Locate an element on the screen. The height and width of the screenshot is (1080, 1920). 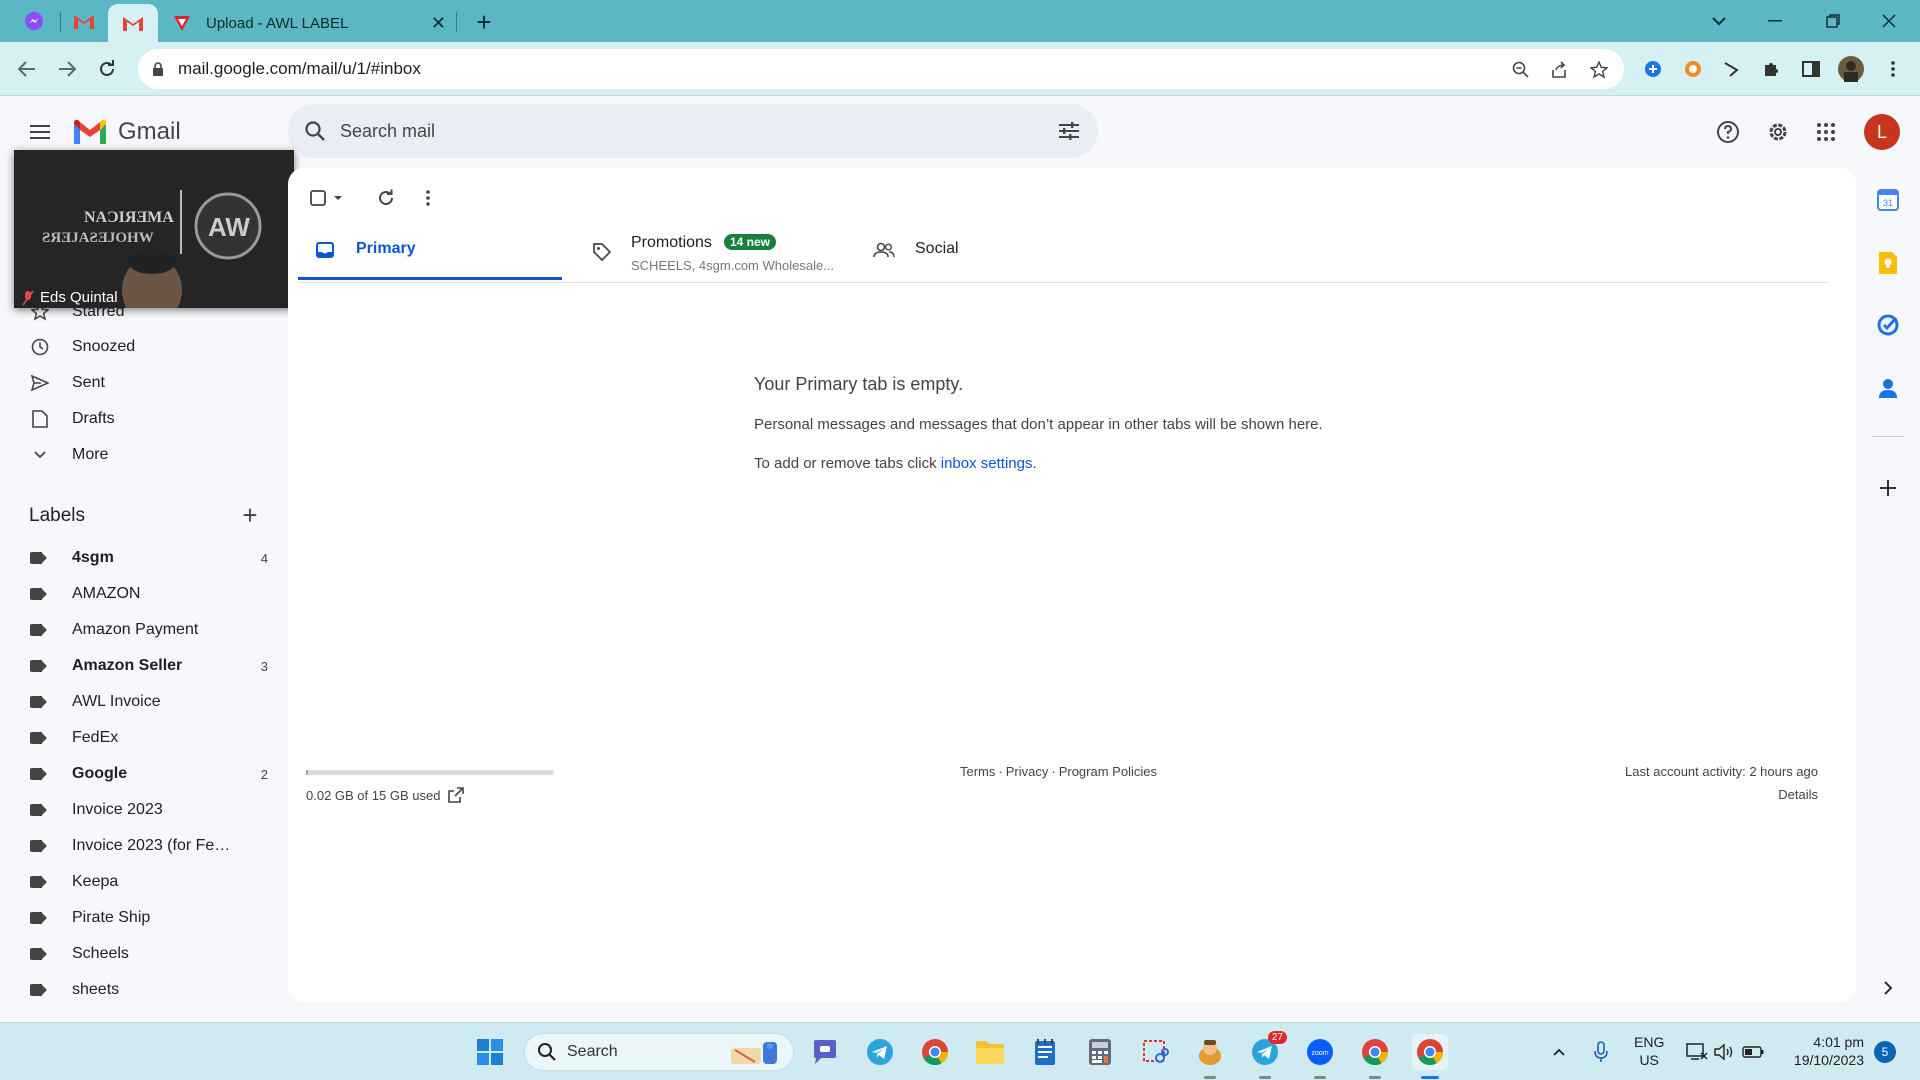
add-label-button: + is located at coordinates (250, 515).